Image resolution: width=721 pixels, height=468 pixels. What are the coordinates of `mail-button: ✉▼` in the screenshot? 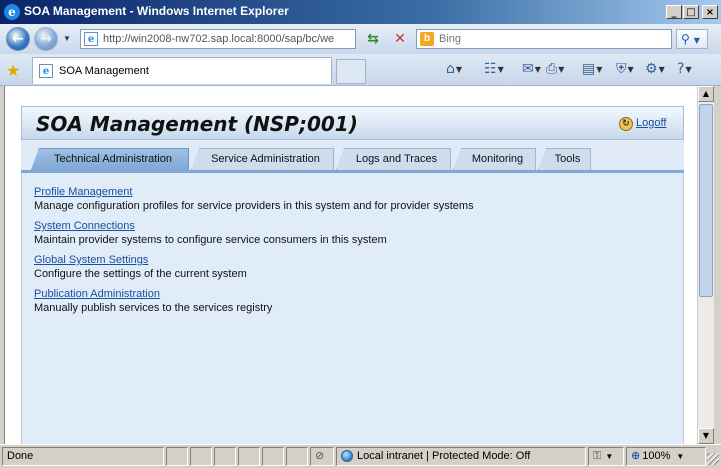 It's located at (531, 70).